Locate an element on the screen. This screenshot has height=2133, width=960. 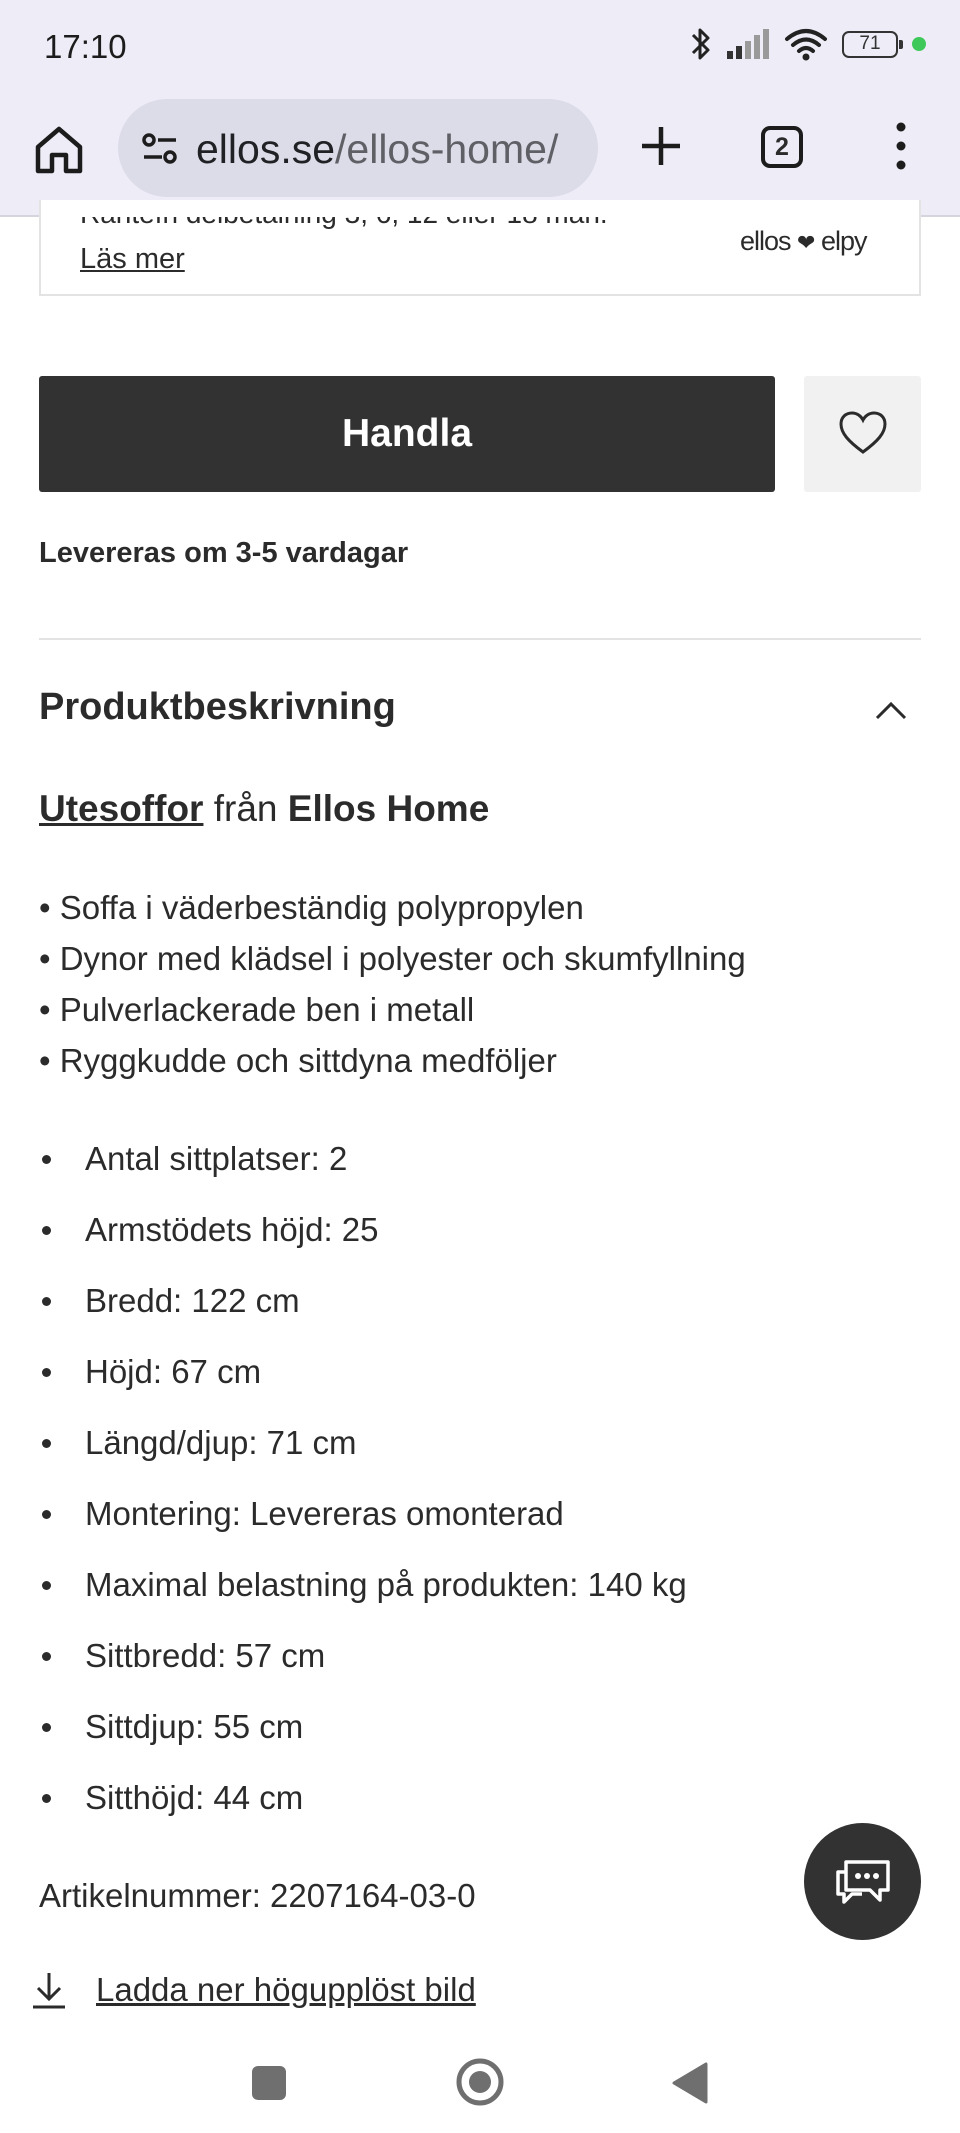
heart-icon is located at coordinates (862, 432).